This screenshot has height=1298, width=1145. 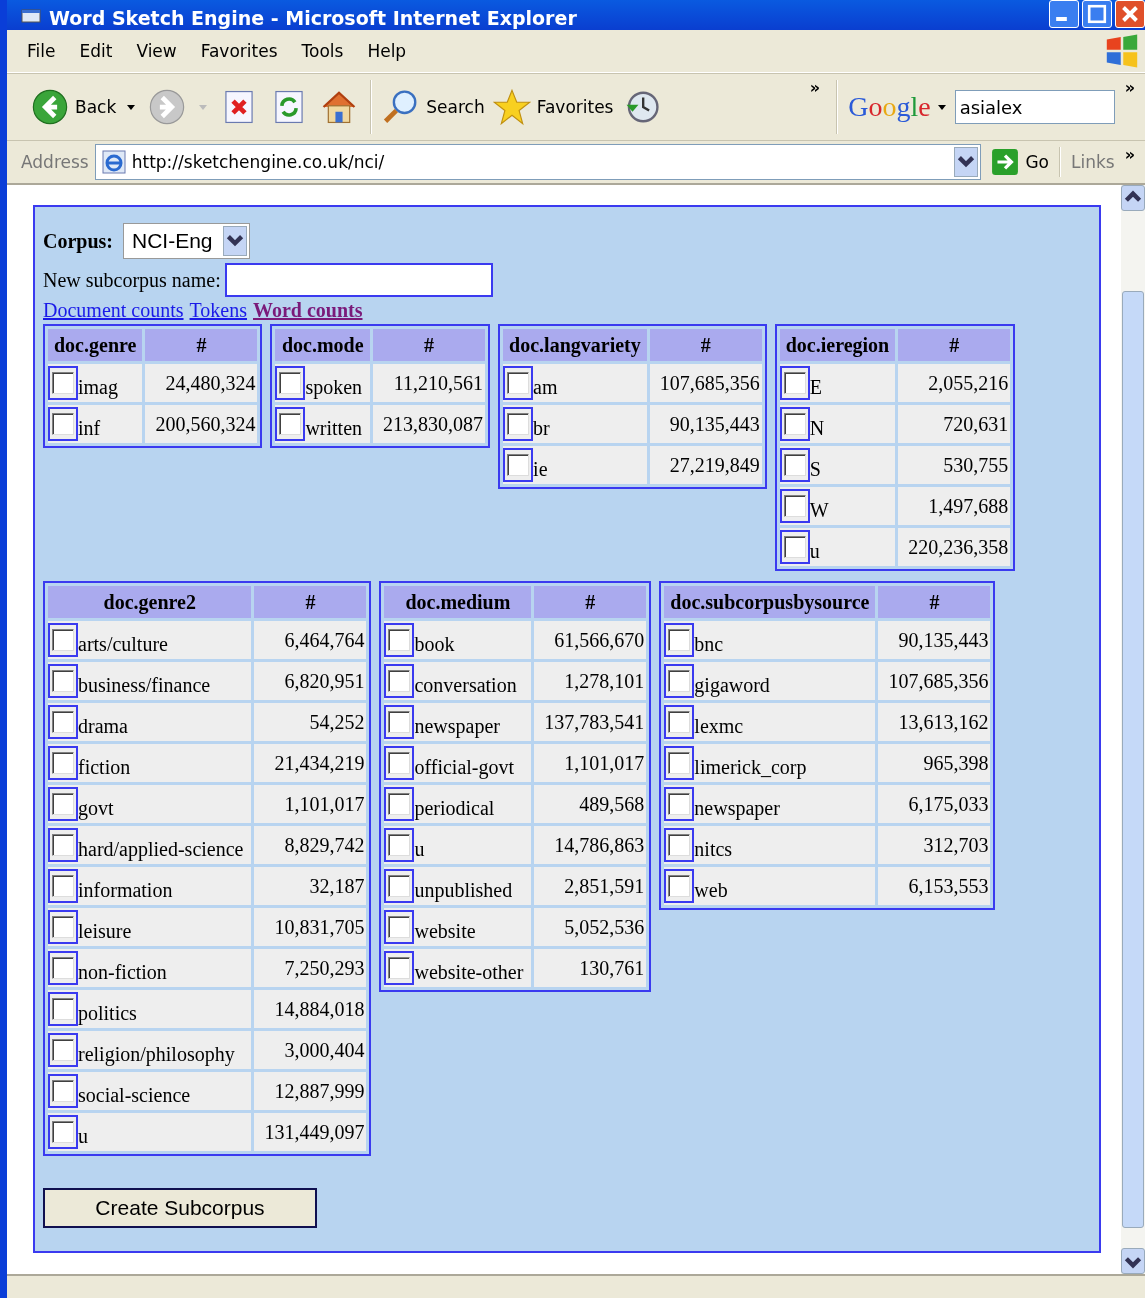 I want to click on table-cell: 489,568, so click(x=590, y=804).